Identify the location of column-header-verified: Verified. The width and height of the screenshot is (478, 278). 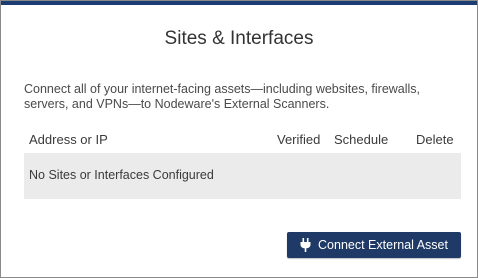
(299, 139).